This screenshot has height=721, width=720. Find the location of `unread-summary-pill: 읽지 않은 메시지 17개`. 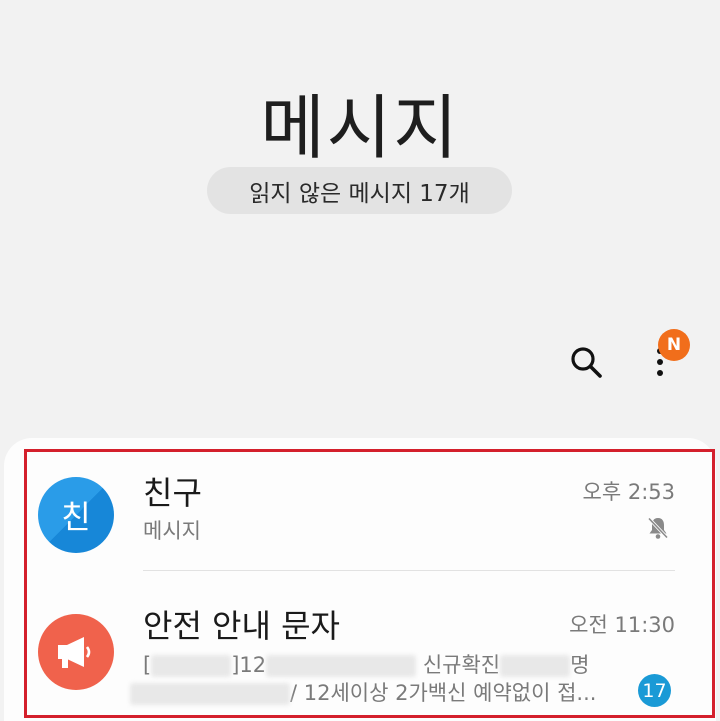

unread-summary-pill: 읽지 않은 메시지 17개 is located at coordinates (359, 190).